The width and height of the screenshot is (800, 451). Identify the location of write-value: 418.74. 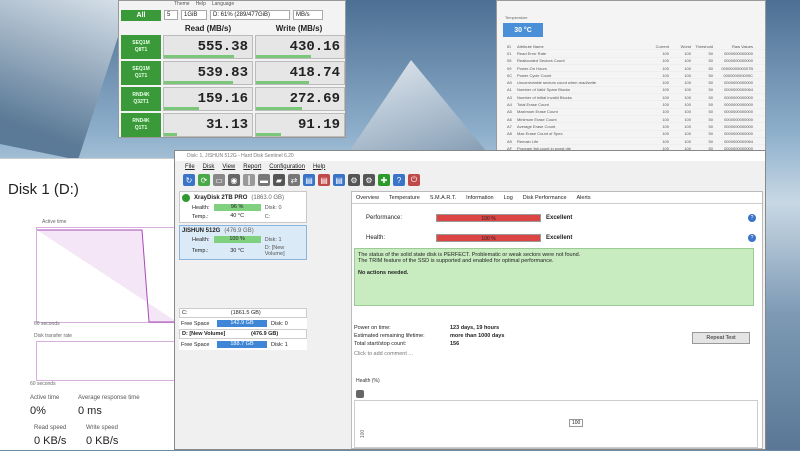
(300, 73).